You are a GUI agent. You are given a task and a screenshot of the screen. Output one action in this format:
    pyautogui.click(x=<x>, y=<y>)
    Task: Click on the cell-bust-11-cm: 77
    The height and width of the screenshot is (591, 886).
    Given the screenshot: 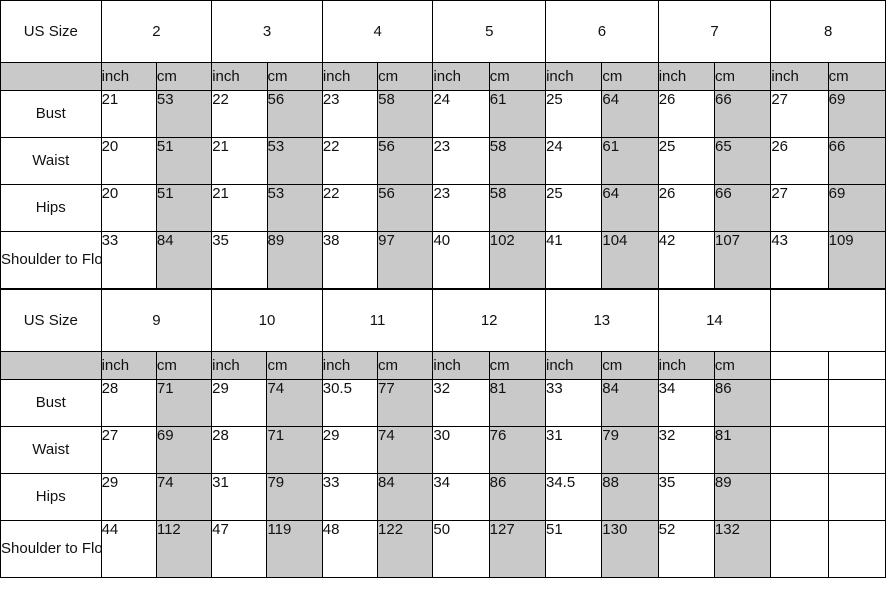 What is the action you would take?
    pyautogui.click(x=405, y=403)
    